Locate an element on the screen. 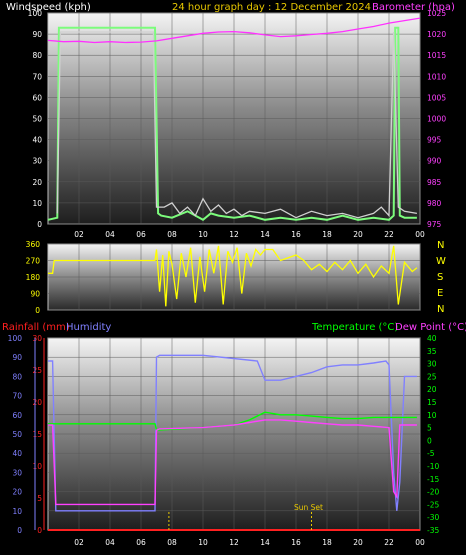 The image size is (466, 555). windspeed-tick-60: 60 is located at coordinates (37, 97).